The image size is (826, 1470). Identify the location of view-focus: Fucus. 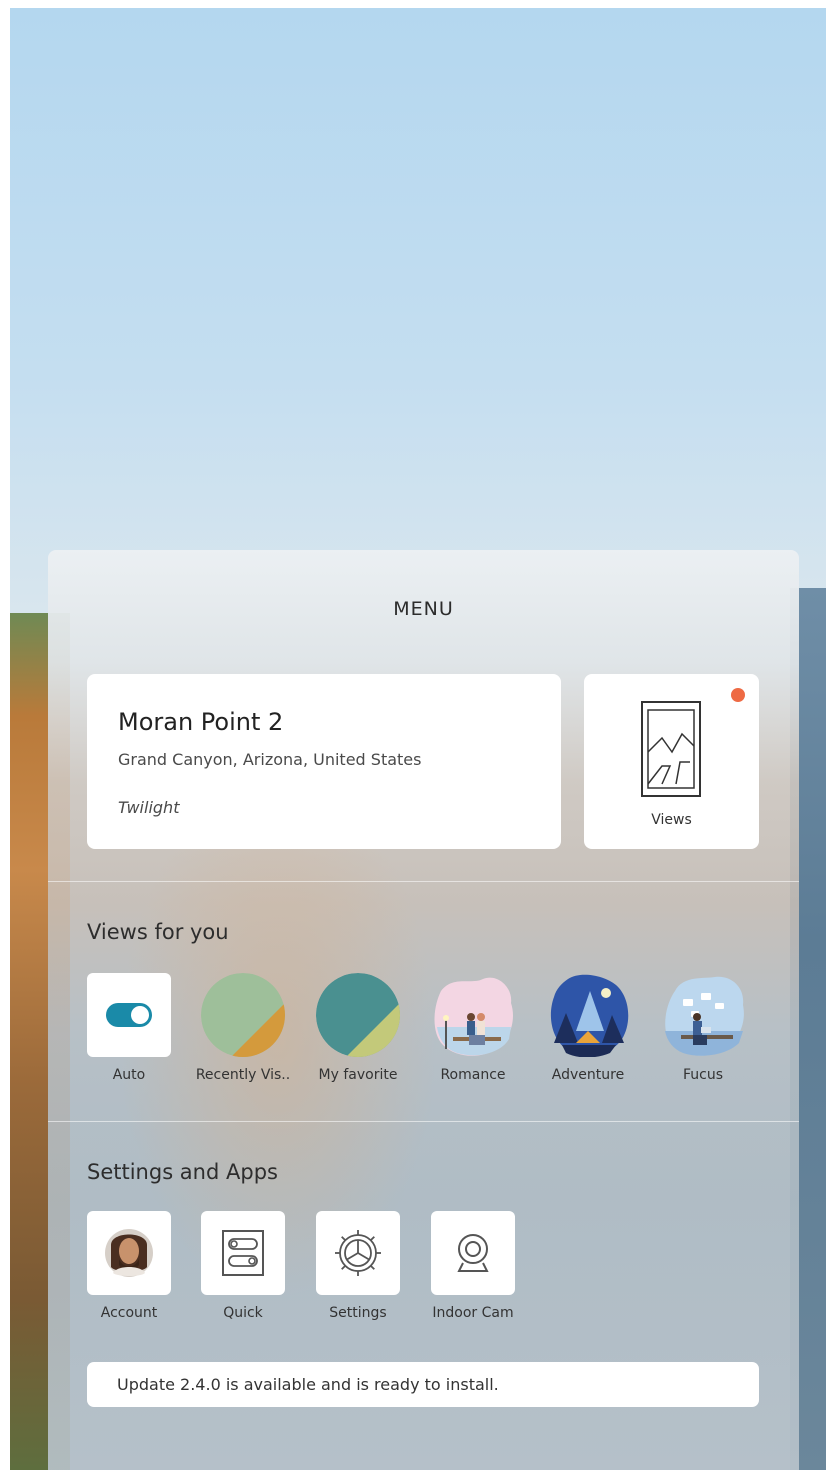
(703, 1028).